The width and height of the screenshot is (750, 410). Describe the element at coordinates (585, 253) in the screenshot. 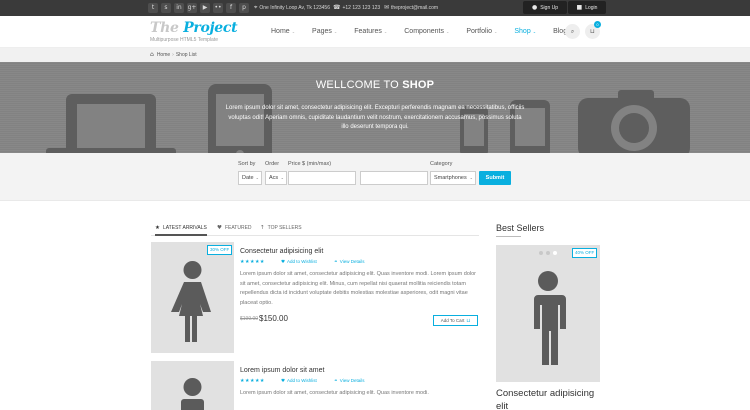

I see `discount-badge: 40% OFF` at that location.